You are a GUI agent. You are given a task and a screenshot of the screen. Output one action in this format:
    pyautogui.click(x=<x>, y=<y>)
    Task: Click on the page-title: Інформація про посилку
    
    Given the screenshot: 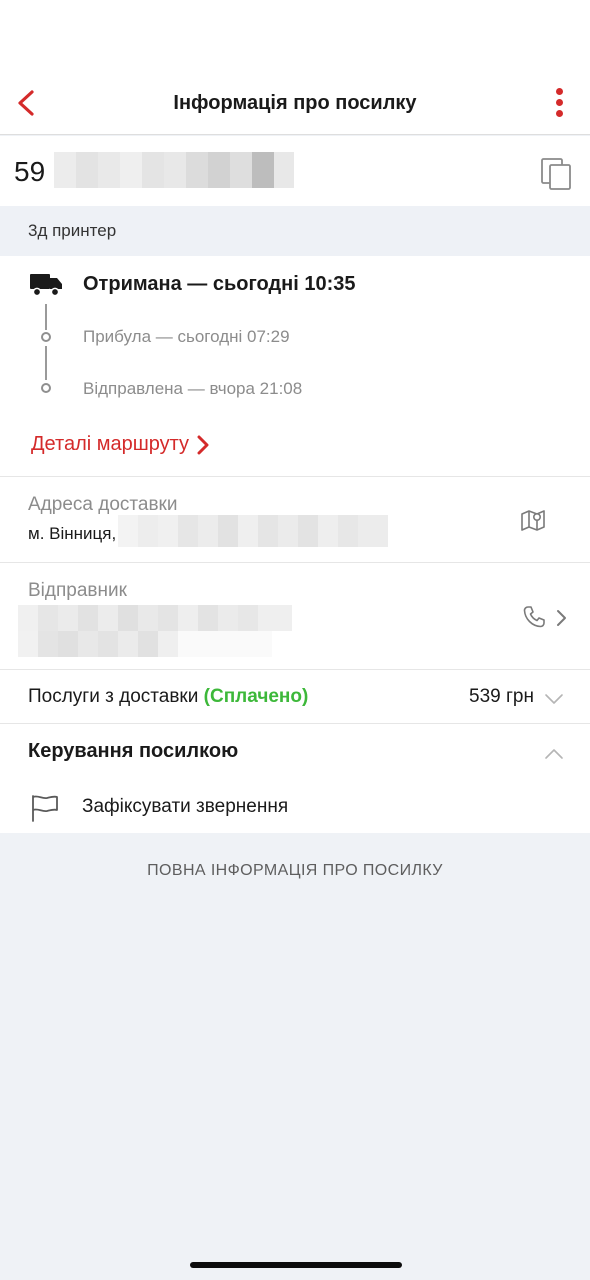 What is the action you would take?
    pyautogui.click(x=295, y=103)
    